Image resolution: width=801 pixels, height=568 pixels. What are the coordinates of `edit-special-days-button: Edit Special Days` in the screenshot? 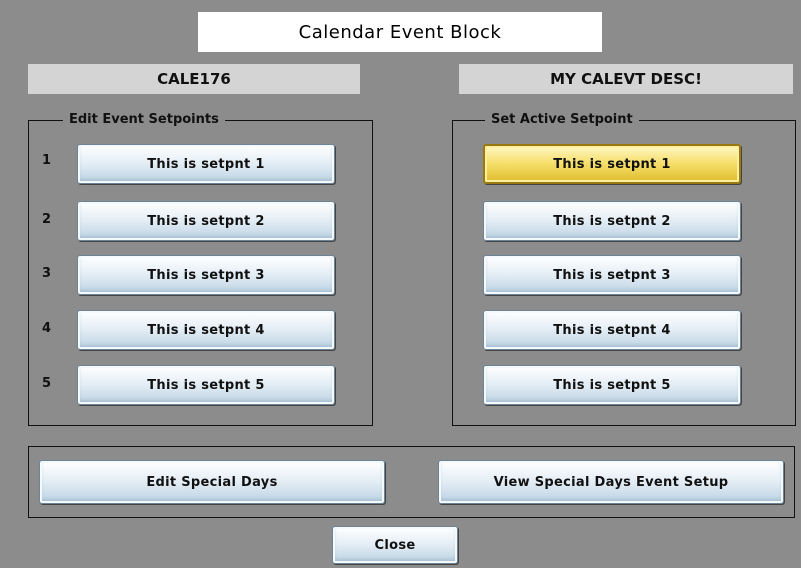 It's located at (212, 482).